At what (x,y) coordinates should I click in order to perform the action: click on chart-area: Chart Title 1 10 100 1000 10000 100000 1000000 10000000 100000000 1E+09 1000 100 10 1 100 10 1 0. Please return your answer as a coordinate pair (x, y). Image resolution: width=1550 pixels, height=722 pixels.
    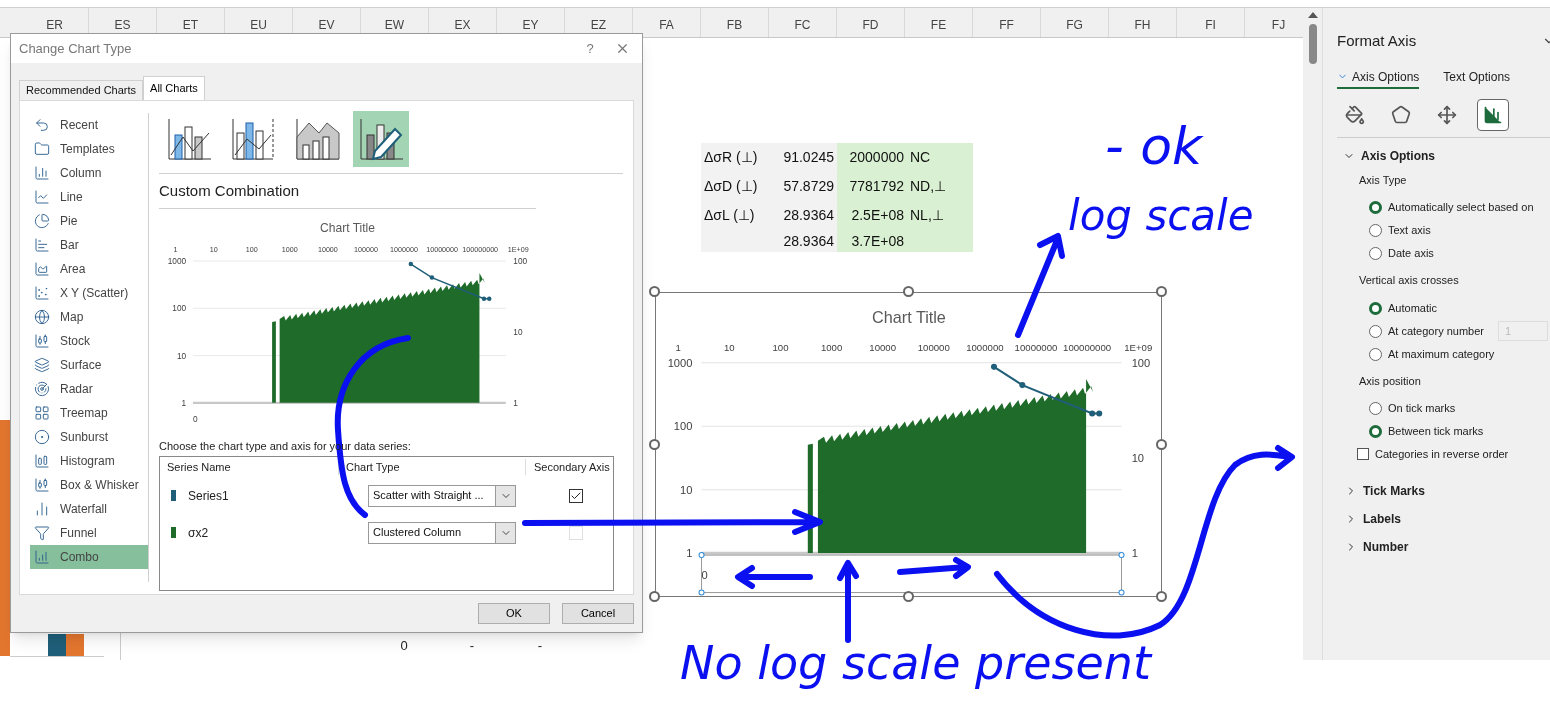
    Looking at the image, I should click on (908, 444).